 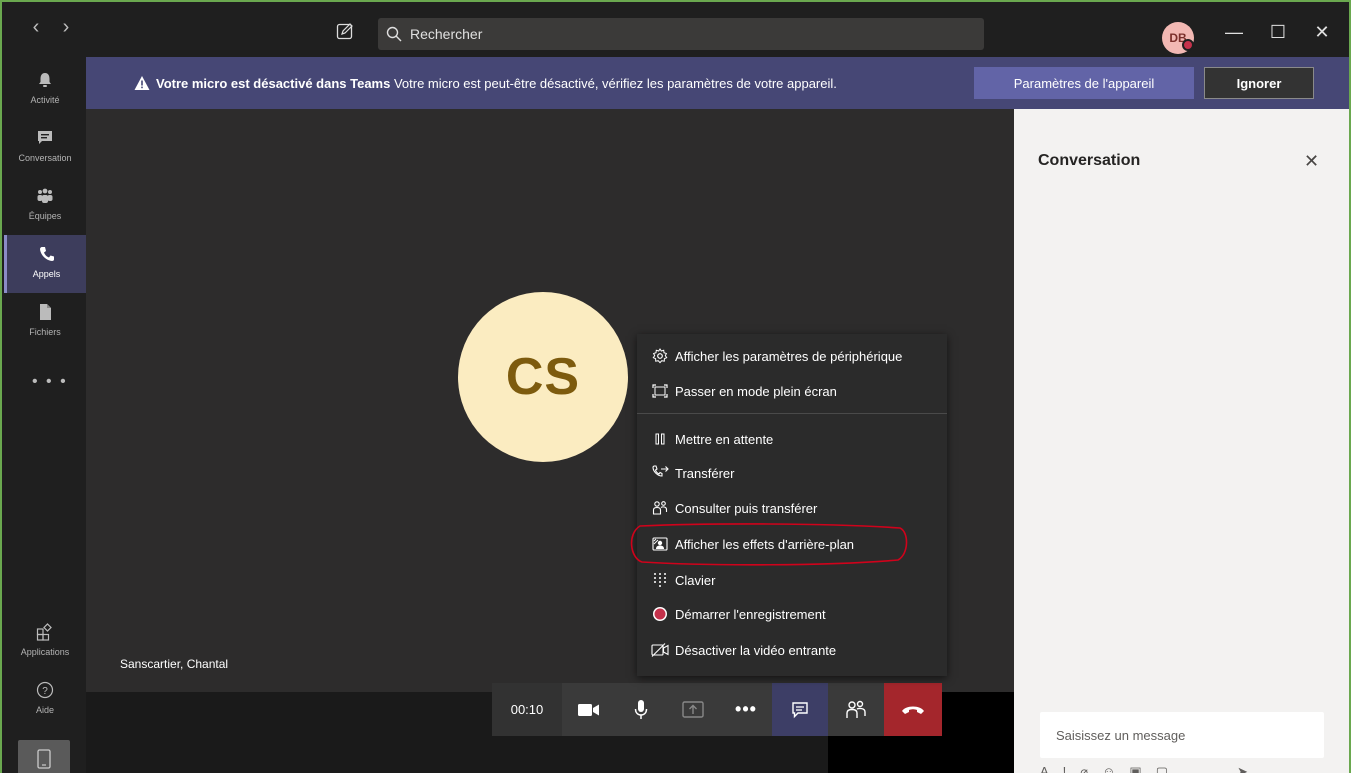 What do you see at coordinates (45, 90) in the screenshot?
I see `rail-item-activity: Activité` at bounding box center [45, 90].